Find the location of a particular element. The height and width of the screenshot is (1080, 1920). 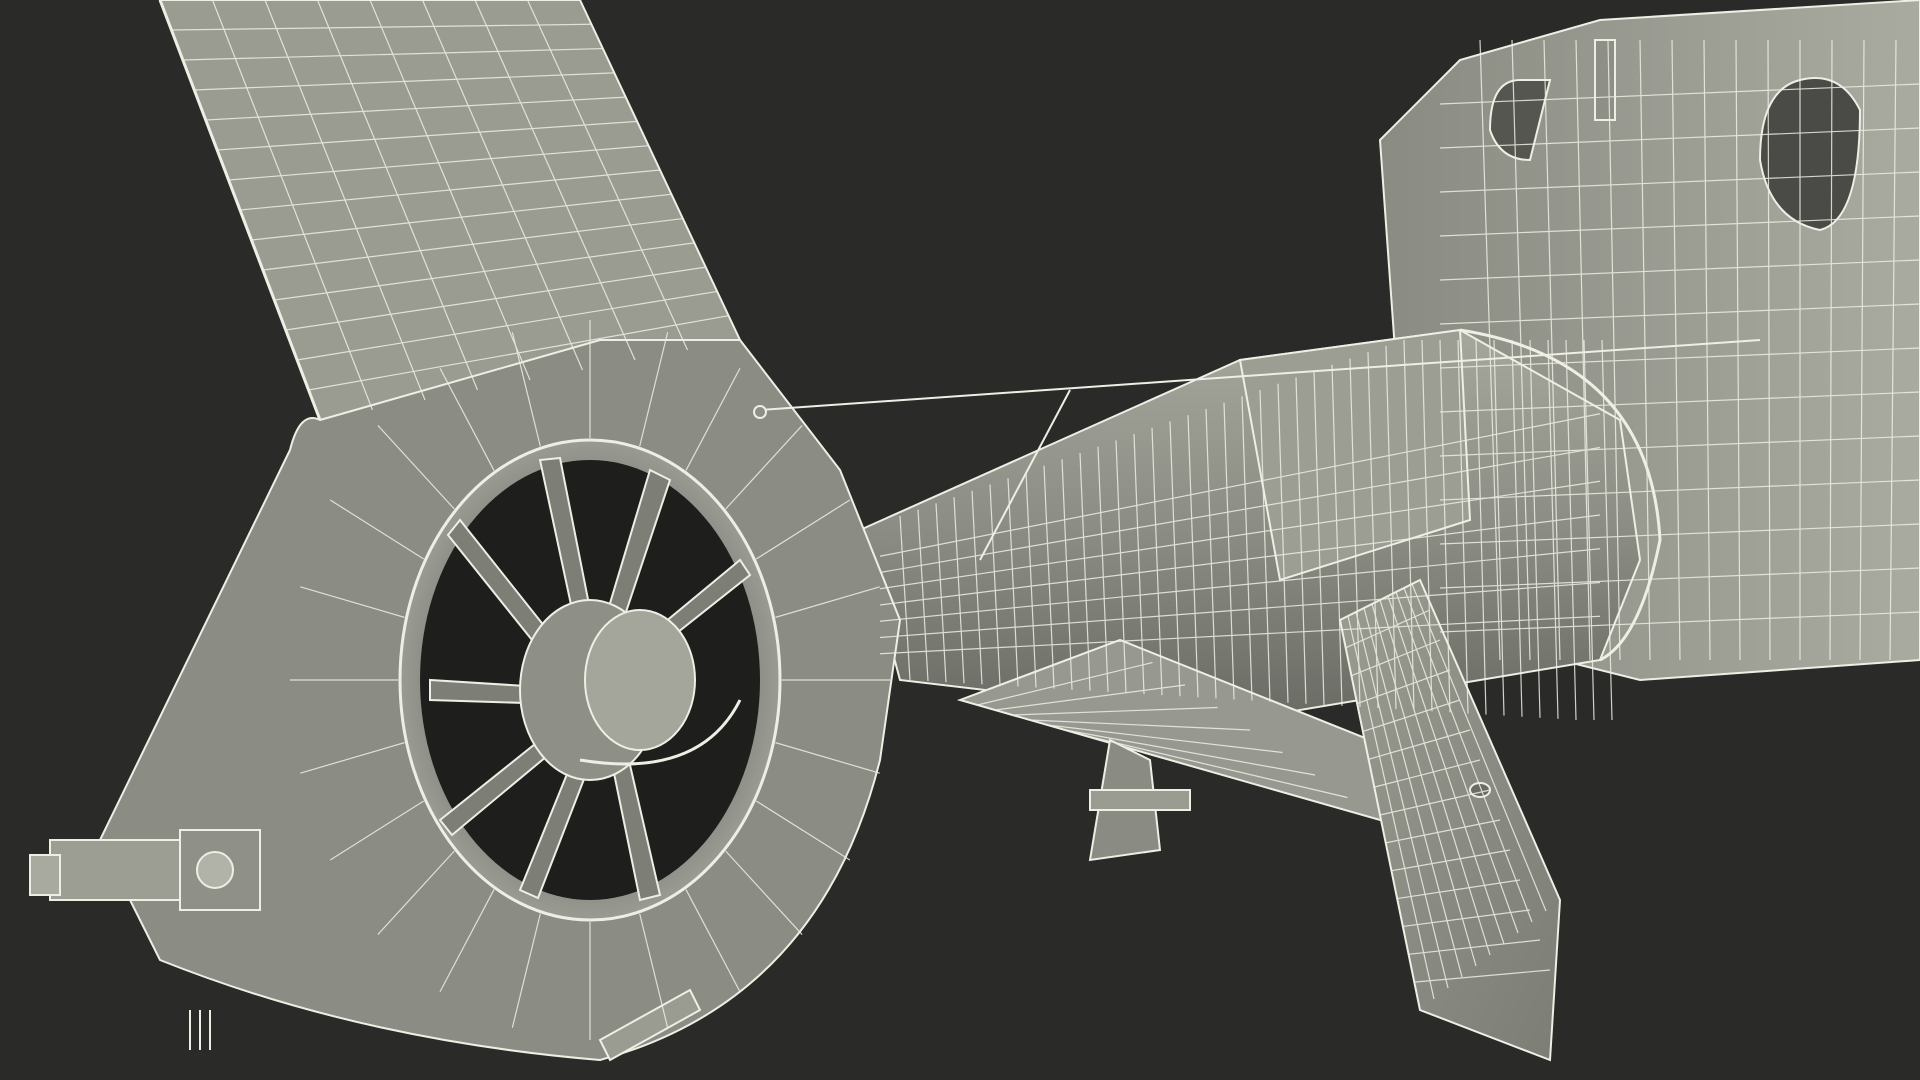

hub-spinner is located at coordinates (640, 680).